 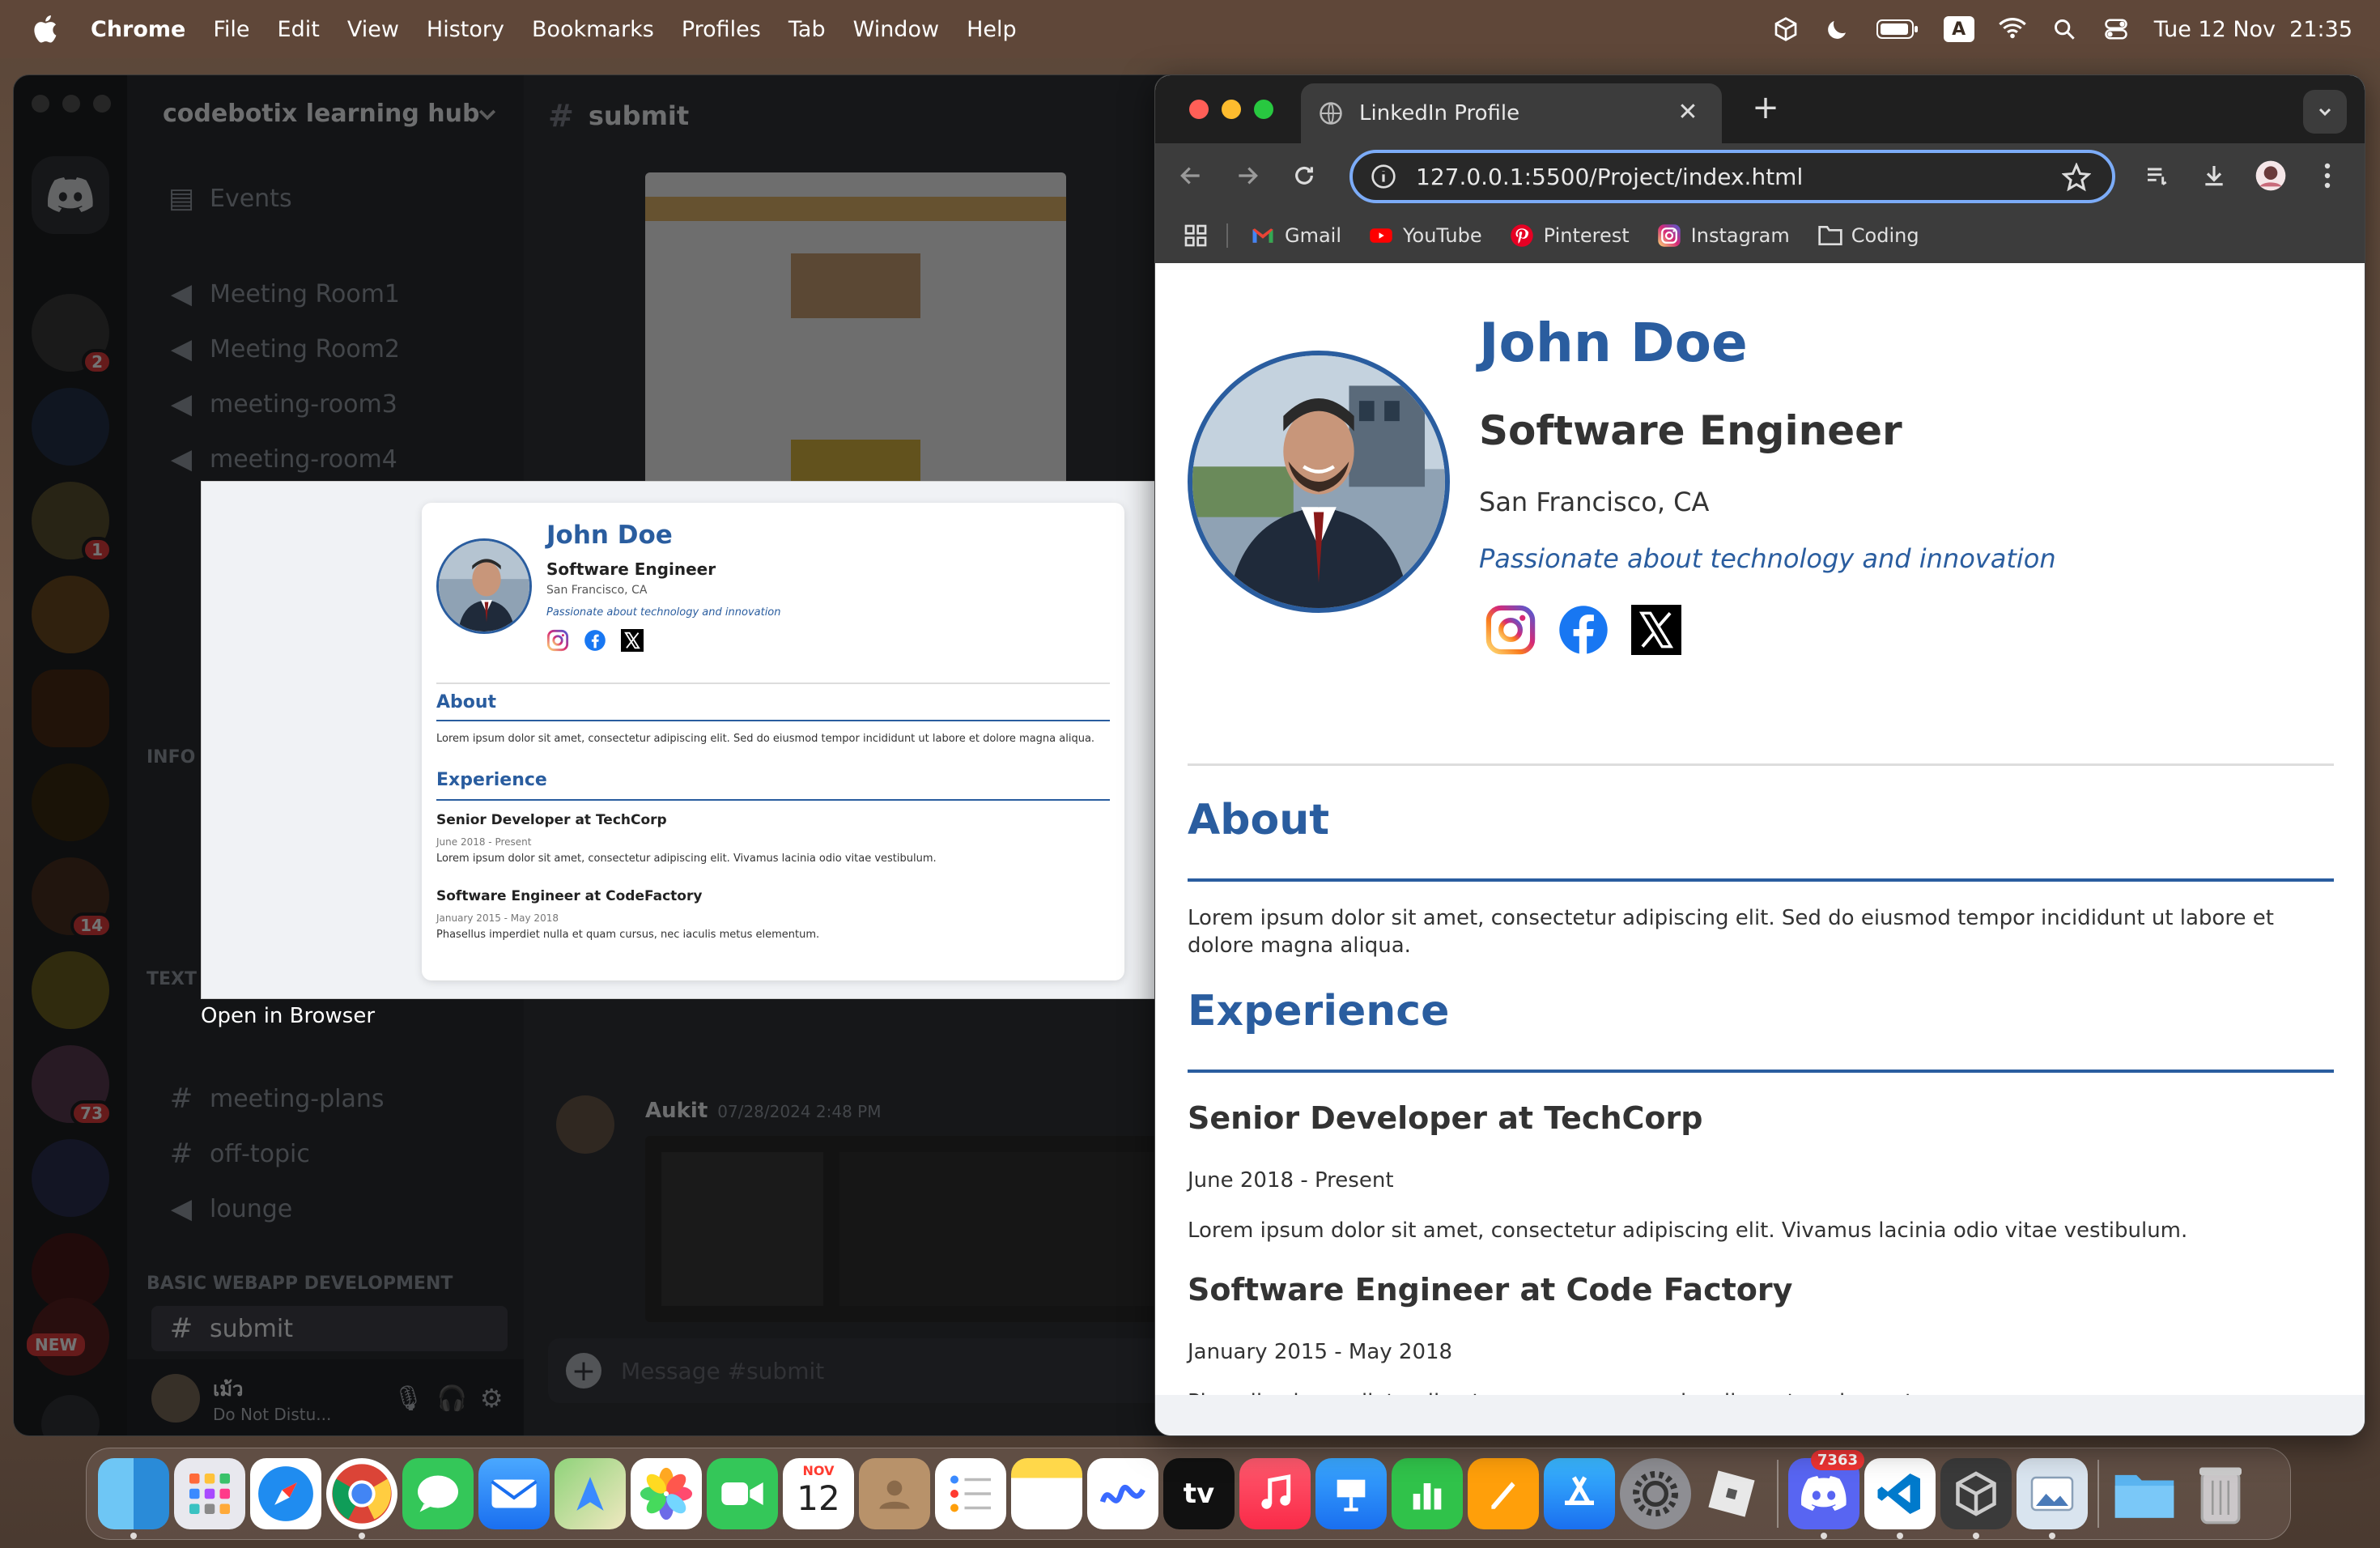 I want to click on channel-events: ▤ Events, so click(x=230, y=199).